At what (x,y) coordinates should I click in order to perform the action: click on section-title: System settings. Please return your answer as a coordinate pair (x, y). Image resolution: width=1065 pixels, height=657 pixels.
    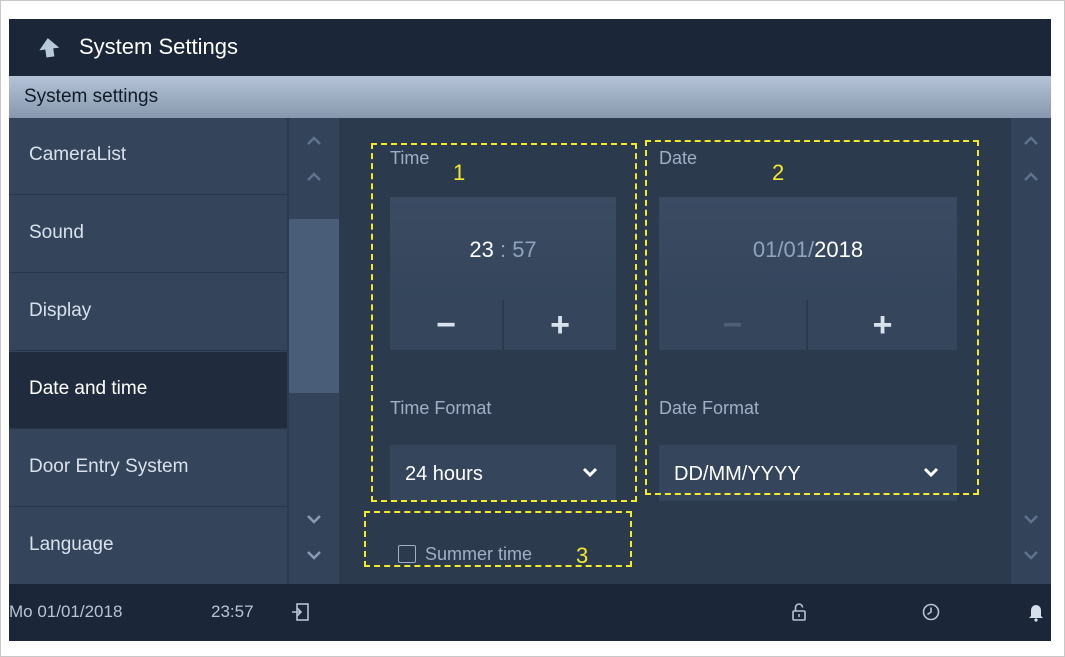
    Looking at the image, I should click on (91, 96).